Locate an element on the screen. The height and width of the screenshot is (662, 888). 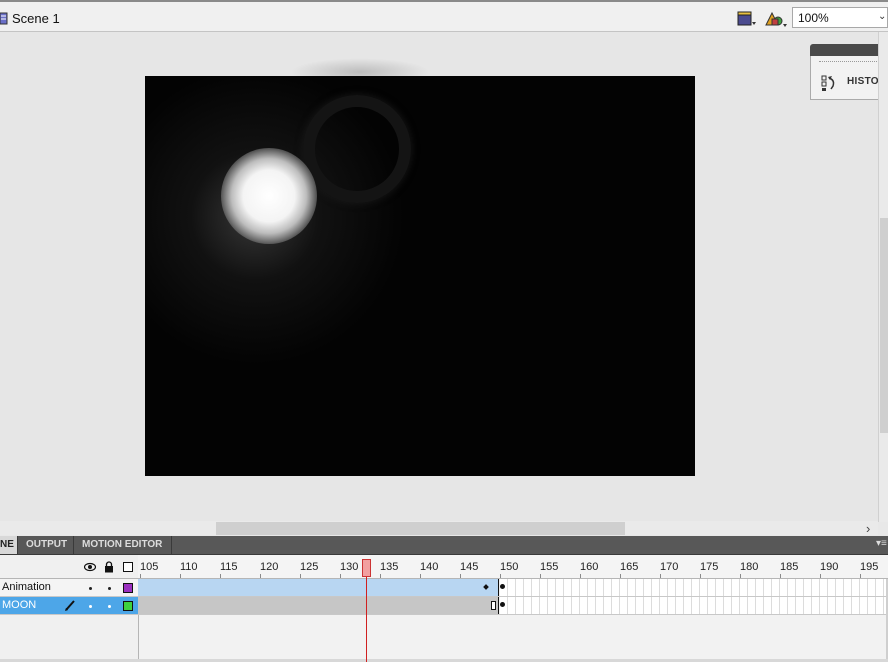
ruler-label: 150 is located at coordinates (509, 567).